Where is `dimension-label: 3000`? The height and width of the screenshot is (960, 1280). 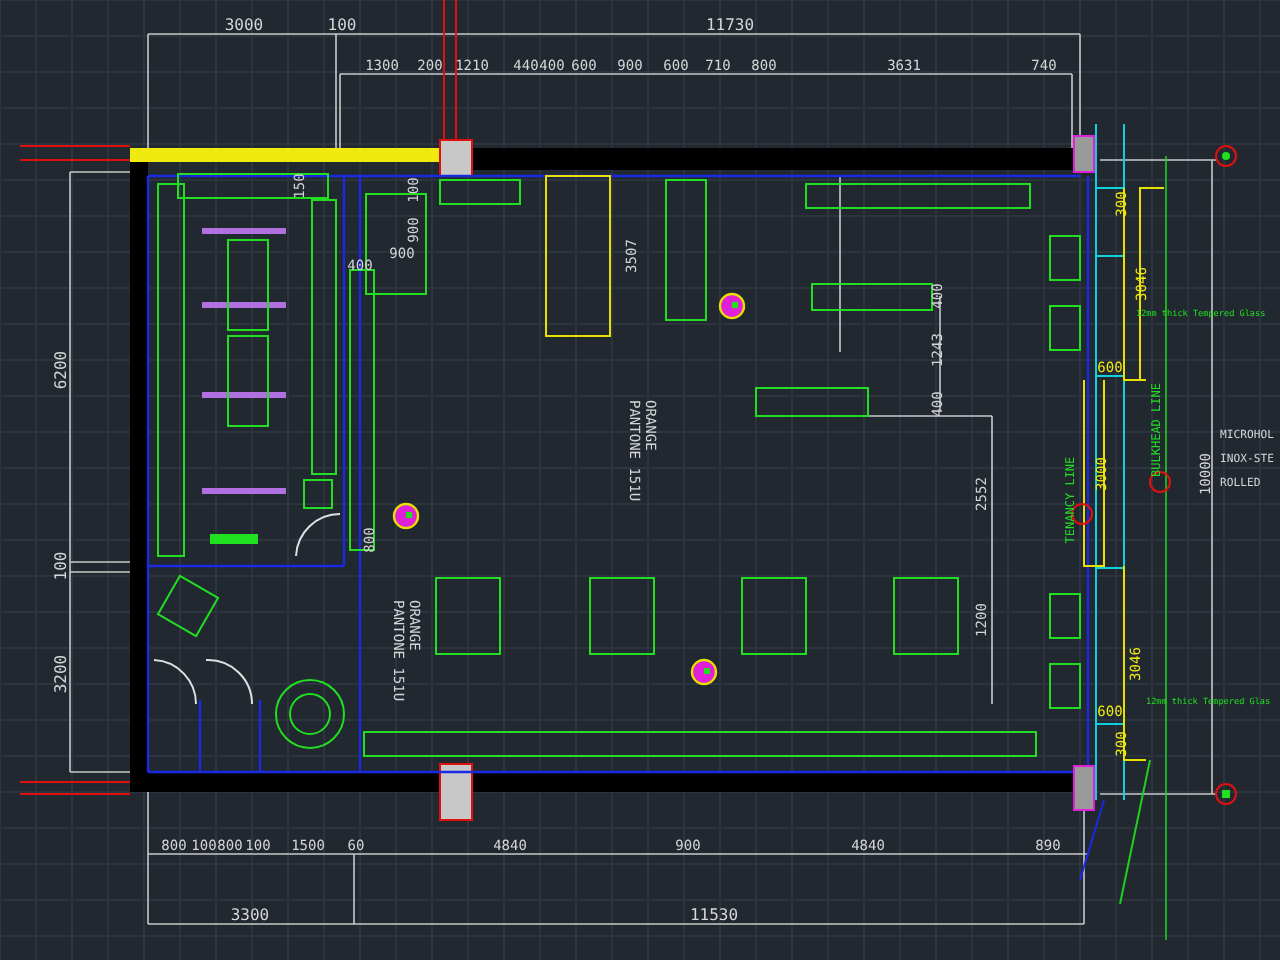
dimension-label: 3000 is located at coordinates (244, 25).